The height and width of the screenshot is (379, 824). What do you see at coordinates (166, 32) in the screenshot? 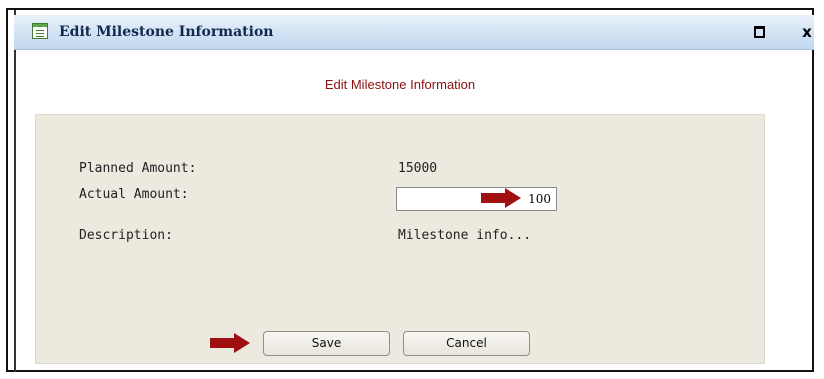
I see `window-title: Edit Milestone Information` at bounding box center [166, 32].